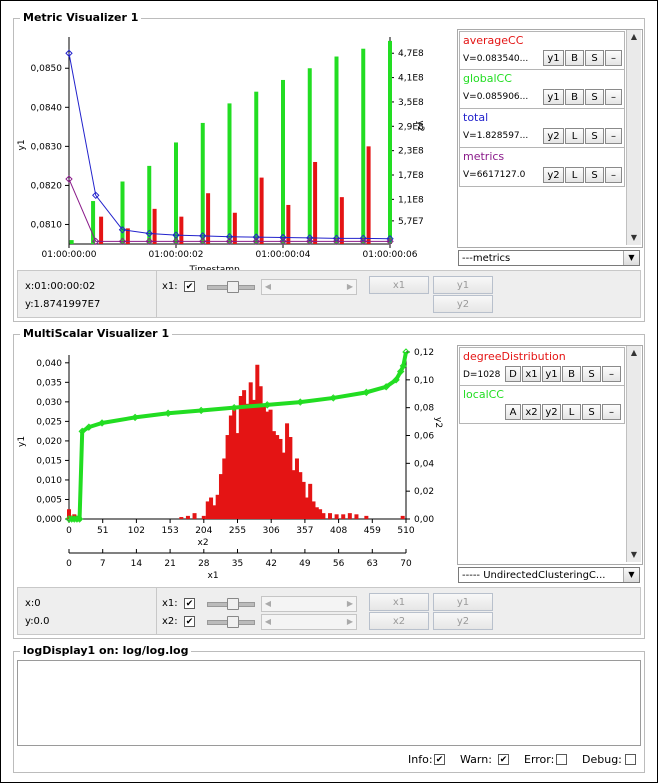 This screenshot has height=783, width=658. What do you see at coordinates (542, 89) in the screenshot?
I see `series-entry-globalcc: globalCC V=0.085906... y1 B S –` at bounding box center [542, 89].